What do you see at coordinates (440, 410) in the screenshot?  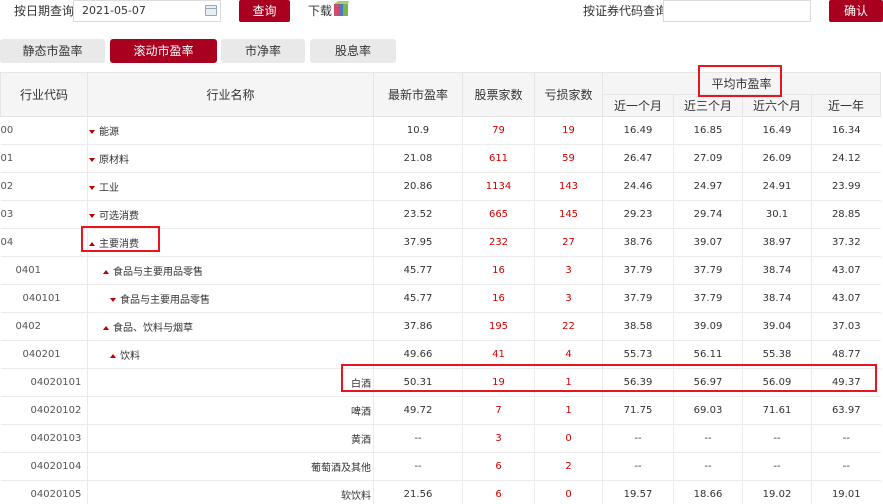 I see `table-row: 04020102 啤酒 49.72 7 1 71.75 69.03 71.61 63.97` at bounding box center [440, 410].